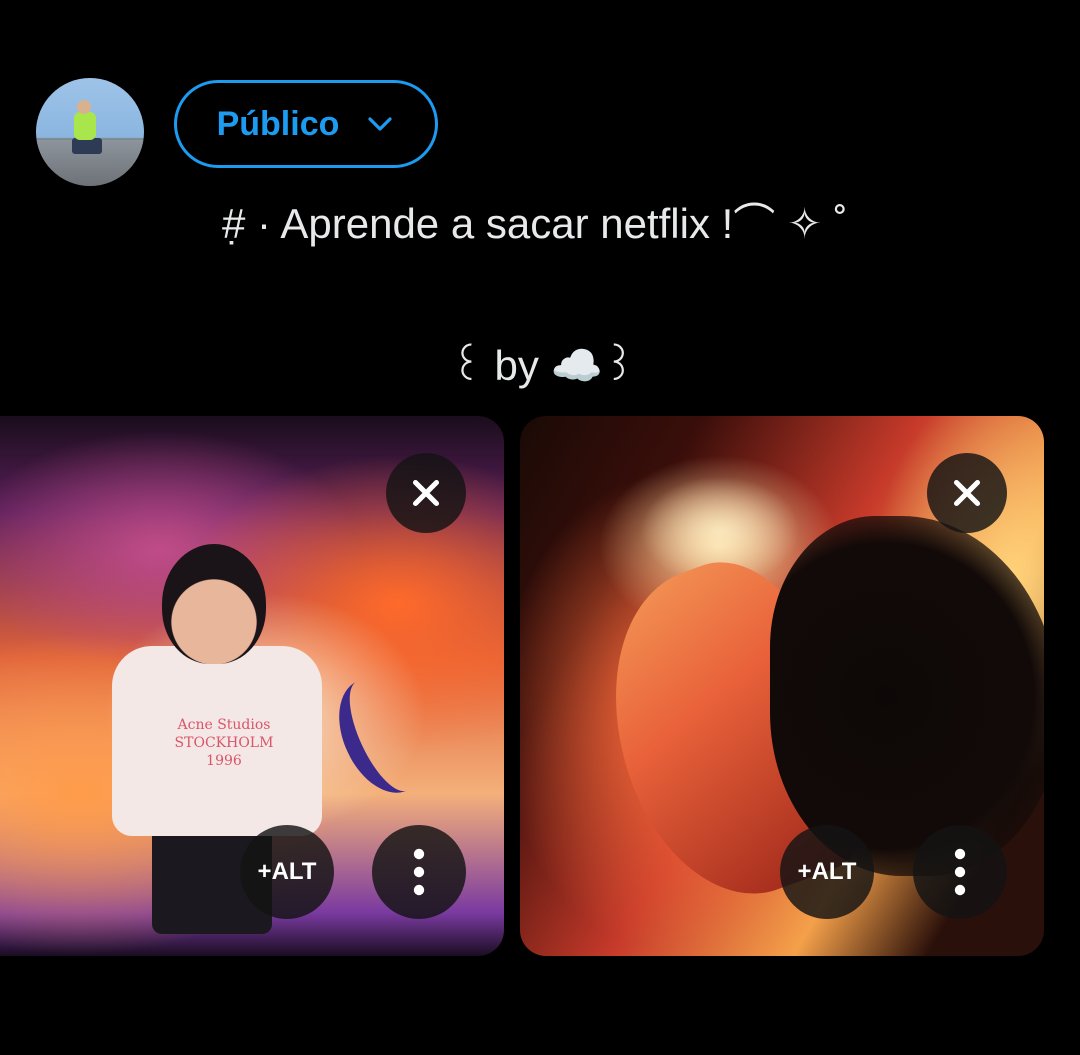 The height and width of the screenshot is (1055, 1080). Describe the element at coordinates (907, 696) in the screenshot. I see `media-2-hair` at that location.